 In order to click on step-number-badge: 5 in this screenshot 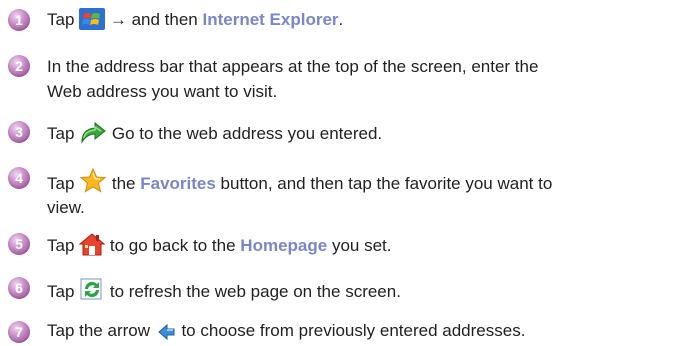, I will do `click(19, 244)`.